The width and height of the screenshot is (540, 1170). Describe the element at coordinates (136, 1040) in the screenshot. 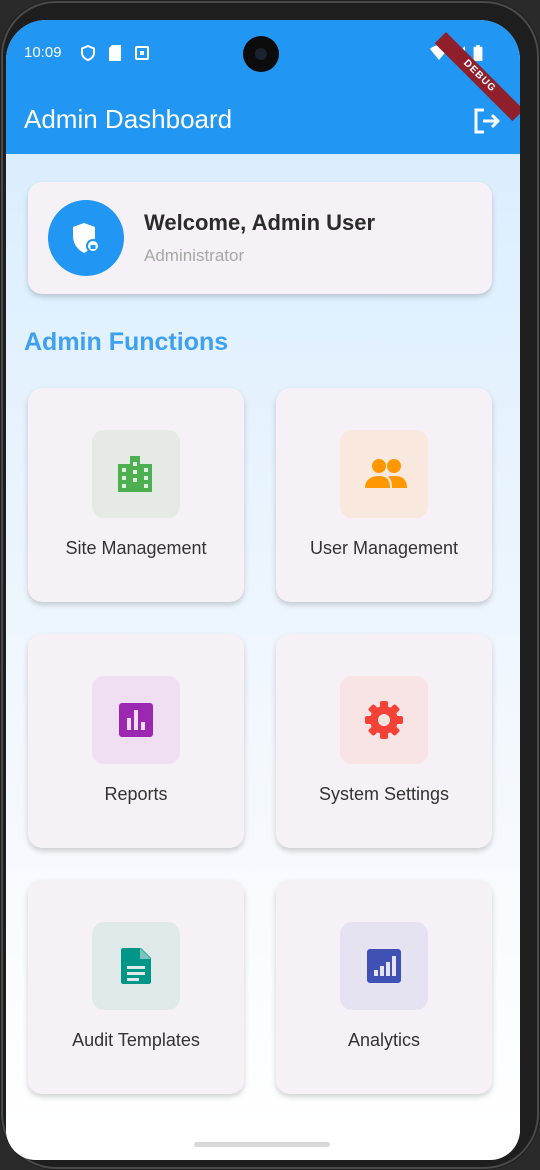

I see `audit-templates-label: Audit Templates` at that location.